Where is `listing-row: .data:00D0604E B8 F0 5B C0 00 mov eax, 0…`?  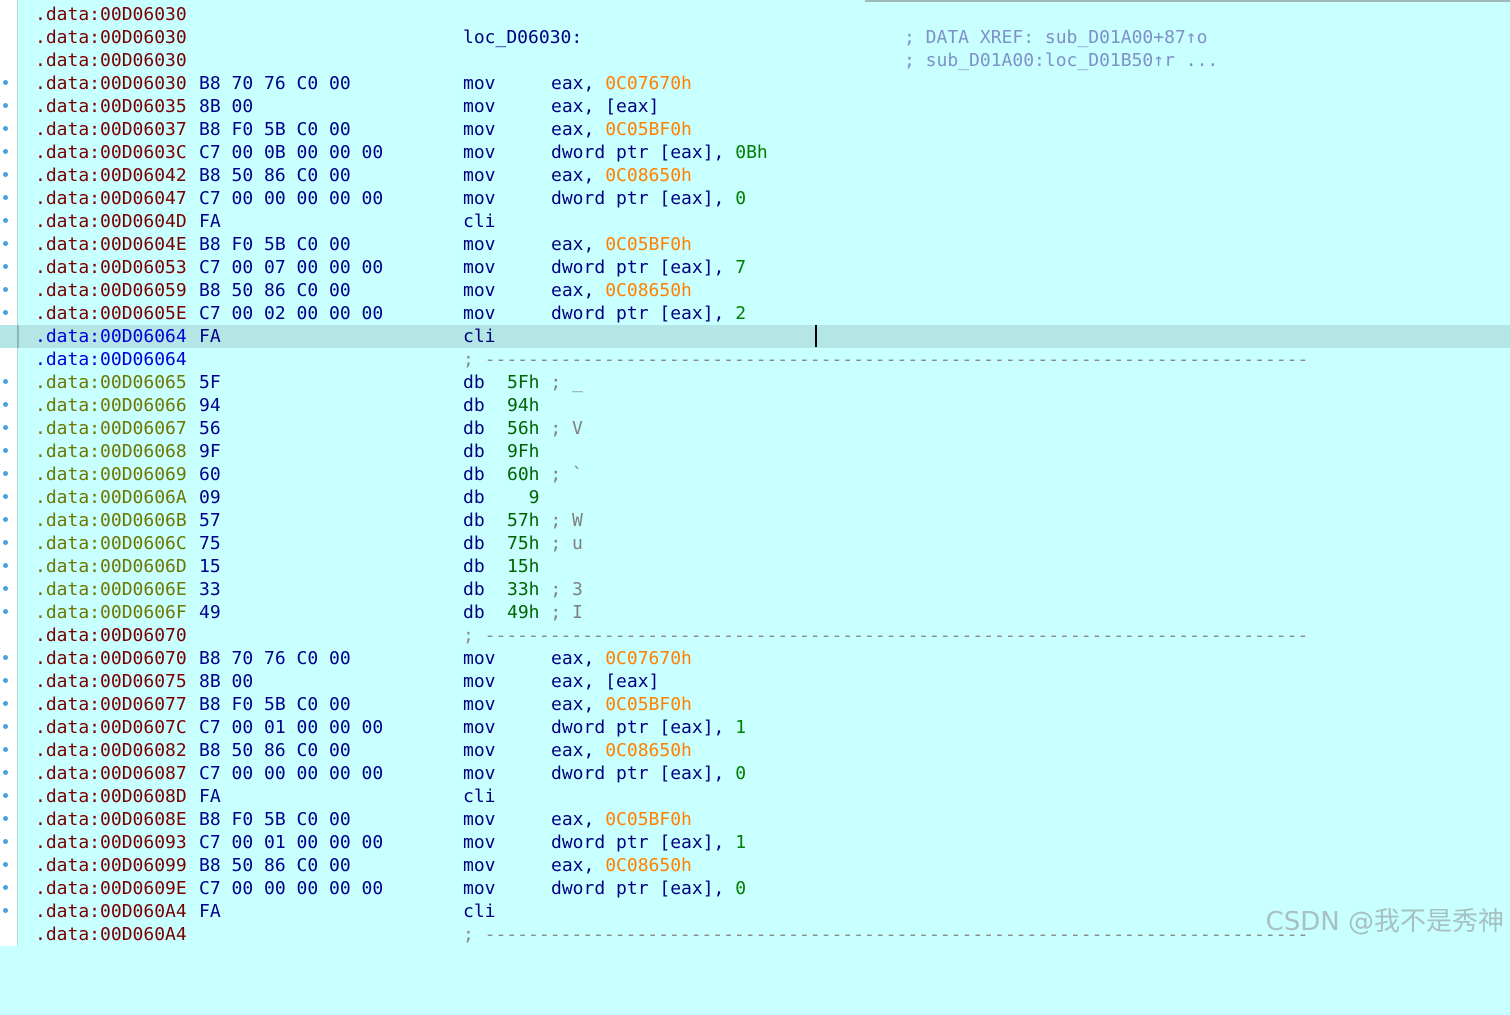
listing-row: .data:00D0604E B8 F0 5B C0 00 mov eax, 0… is located at coordinates (755, 244).